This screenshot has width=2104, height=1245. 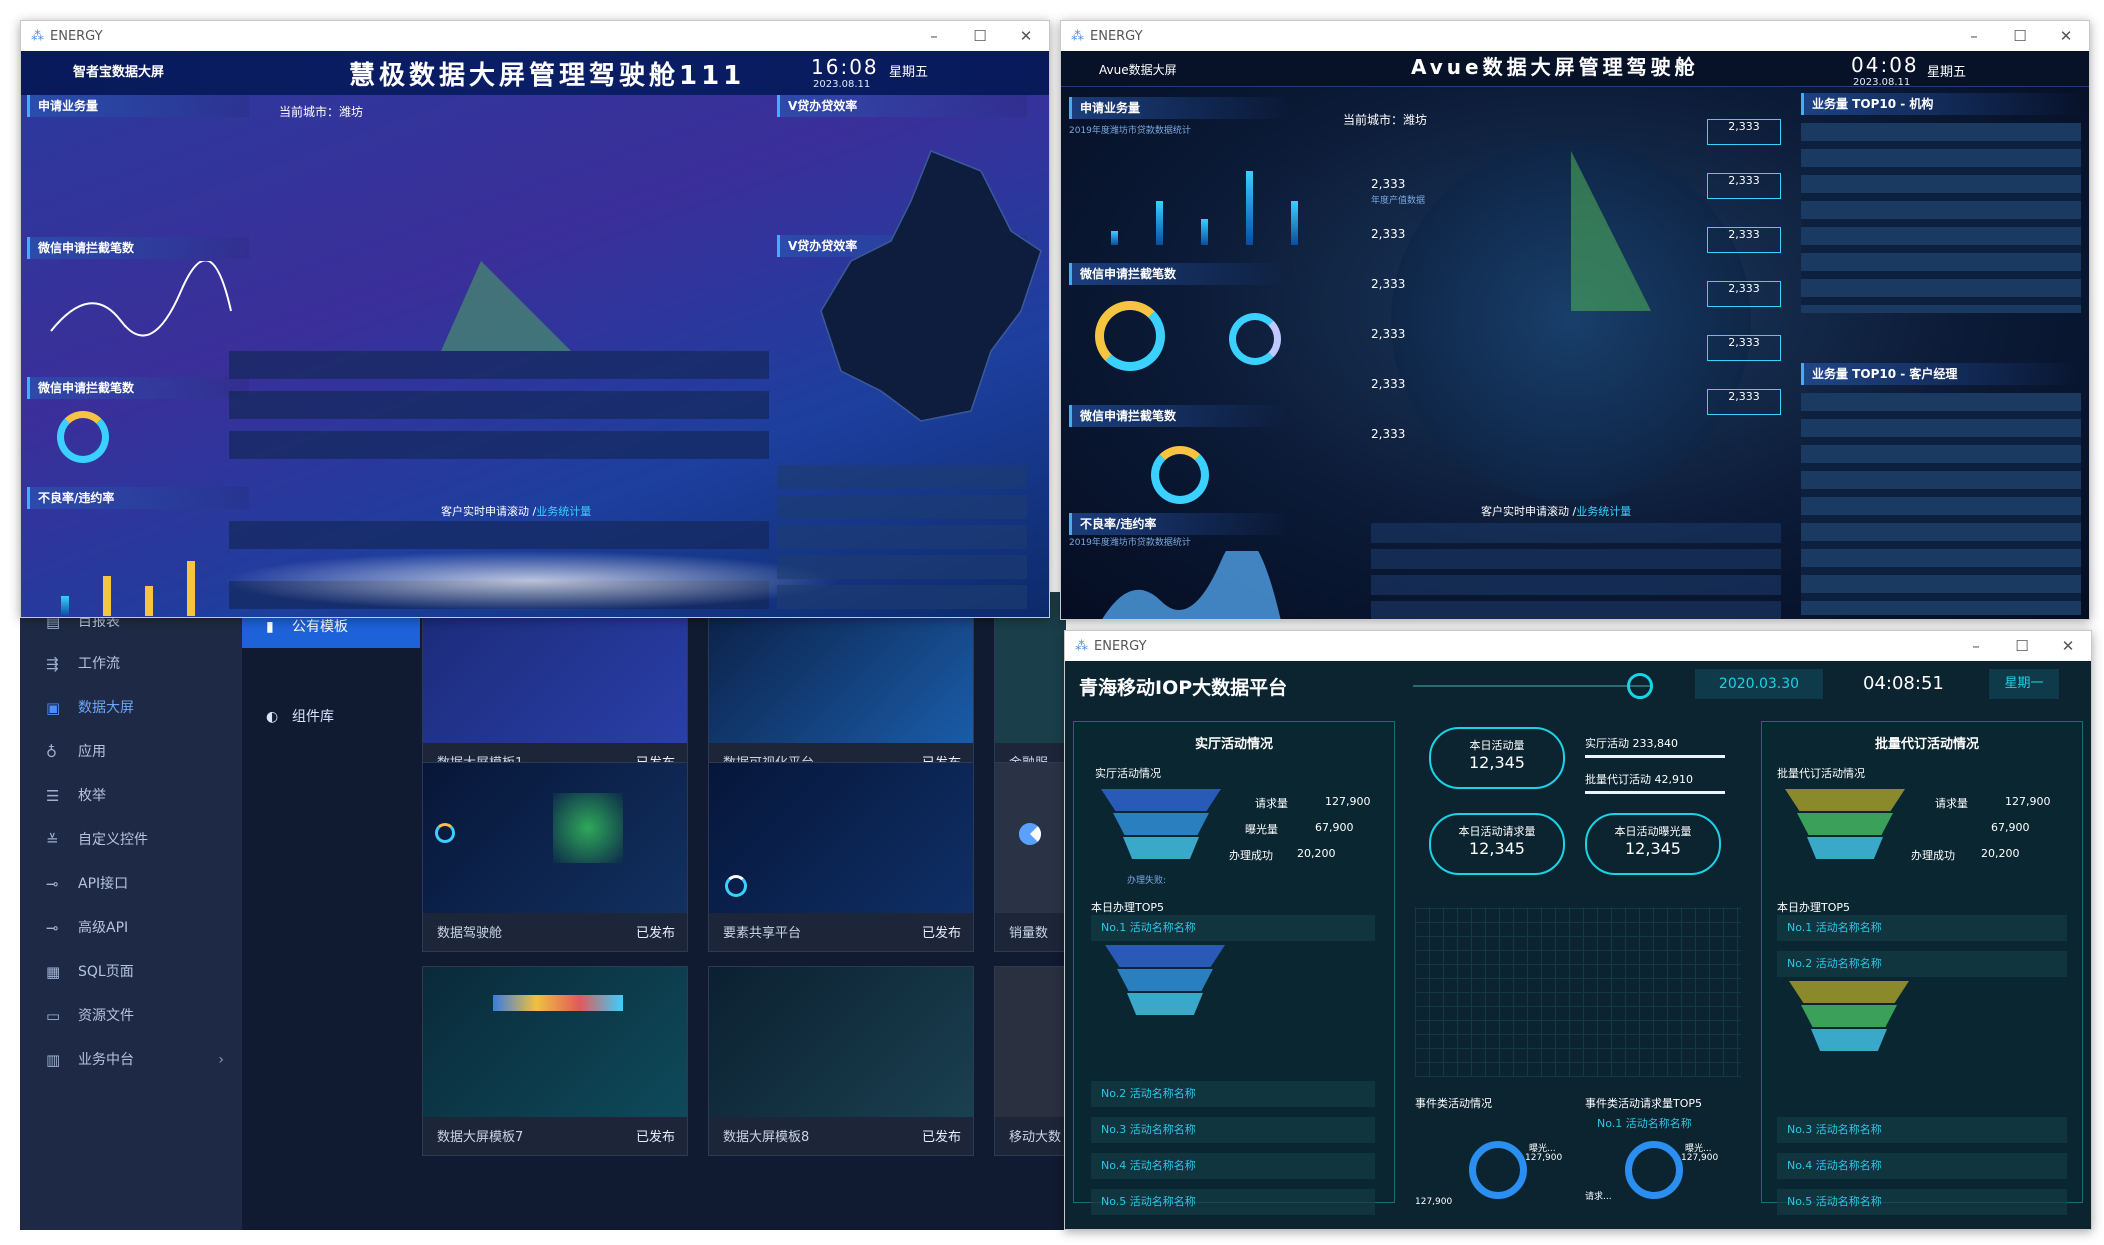 I want to click on template-card: 要素共享平台 已发布, so click(x=841, y=857).